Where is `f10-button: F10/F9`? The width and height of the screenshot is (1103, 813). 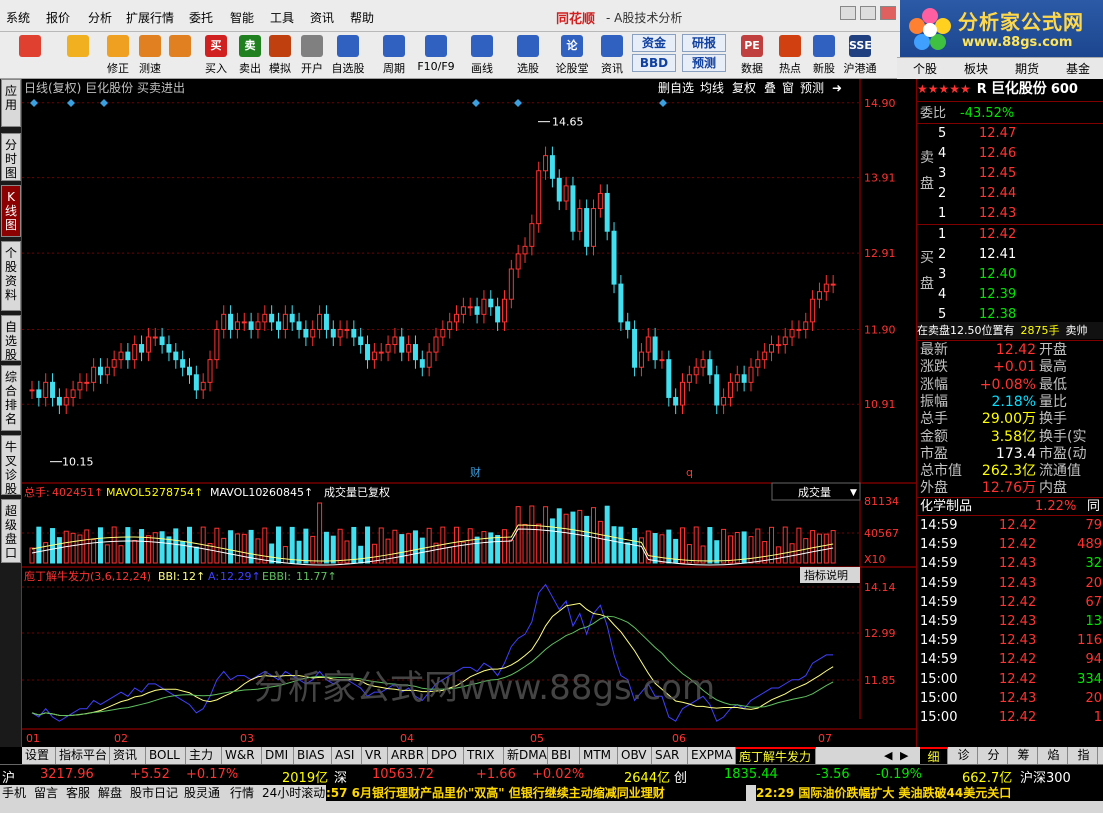 f10-button: F10/F9 is located at coordinates (436, 55).